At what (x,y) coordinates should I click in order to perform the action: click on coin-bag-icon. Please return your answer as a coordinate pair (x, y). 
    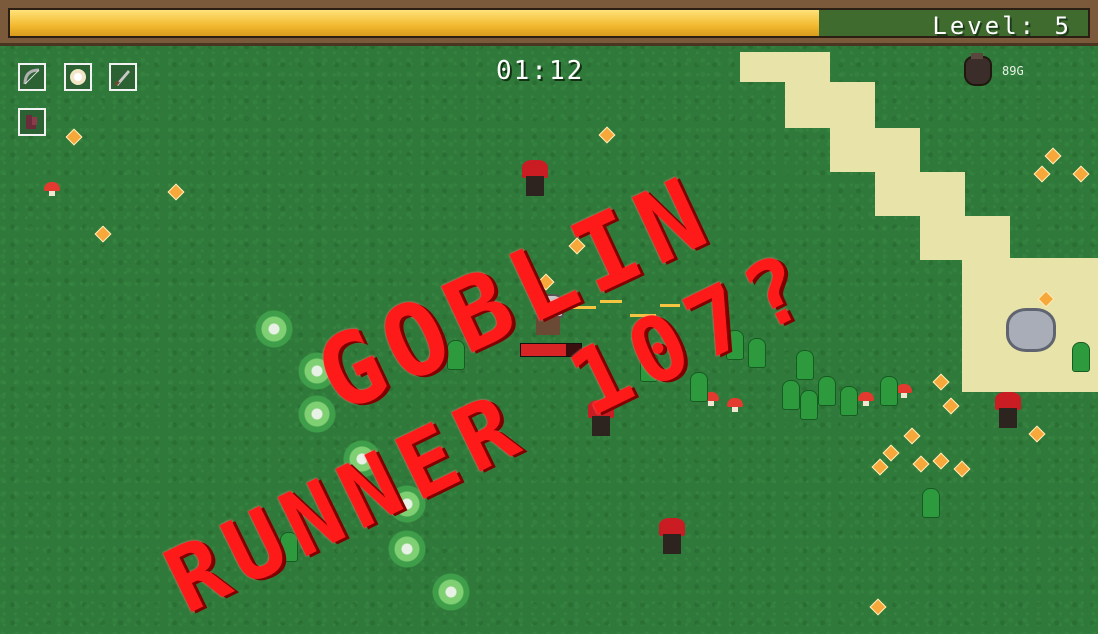
    Looking at the image, I should click on (978, 69).